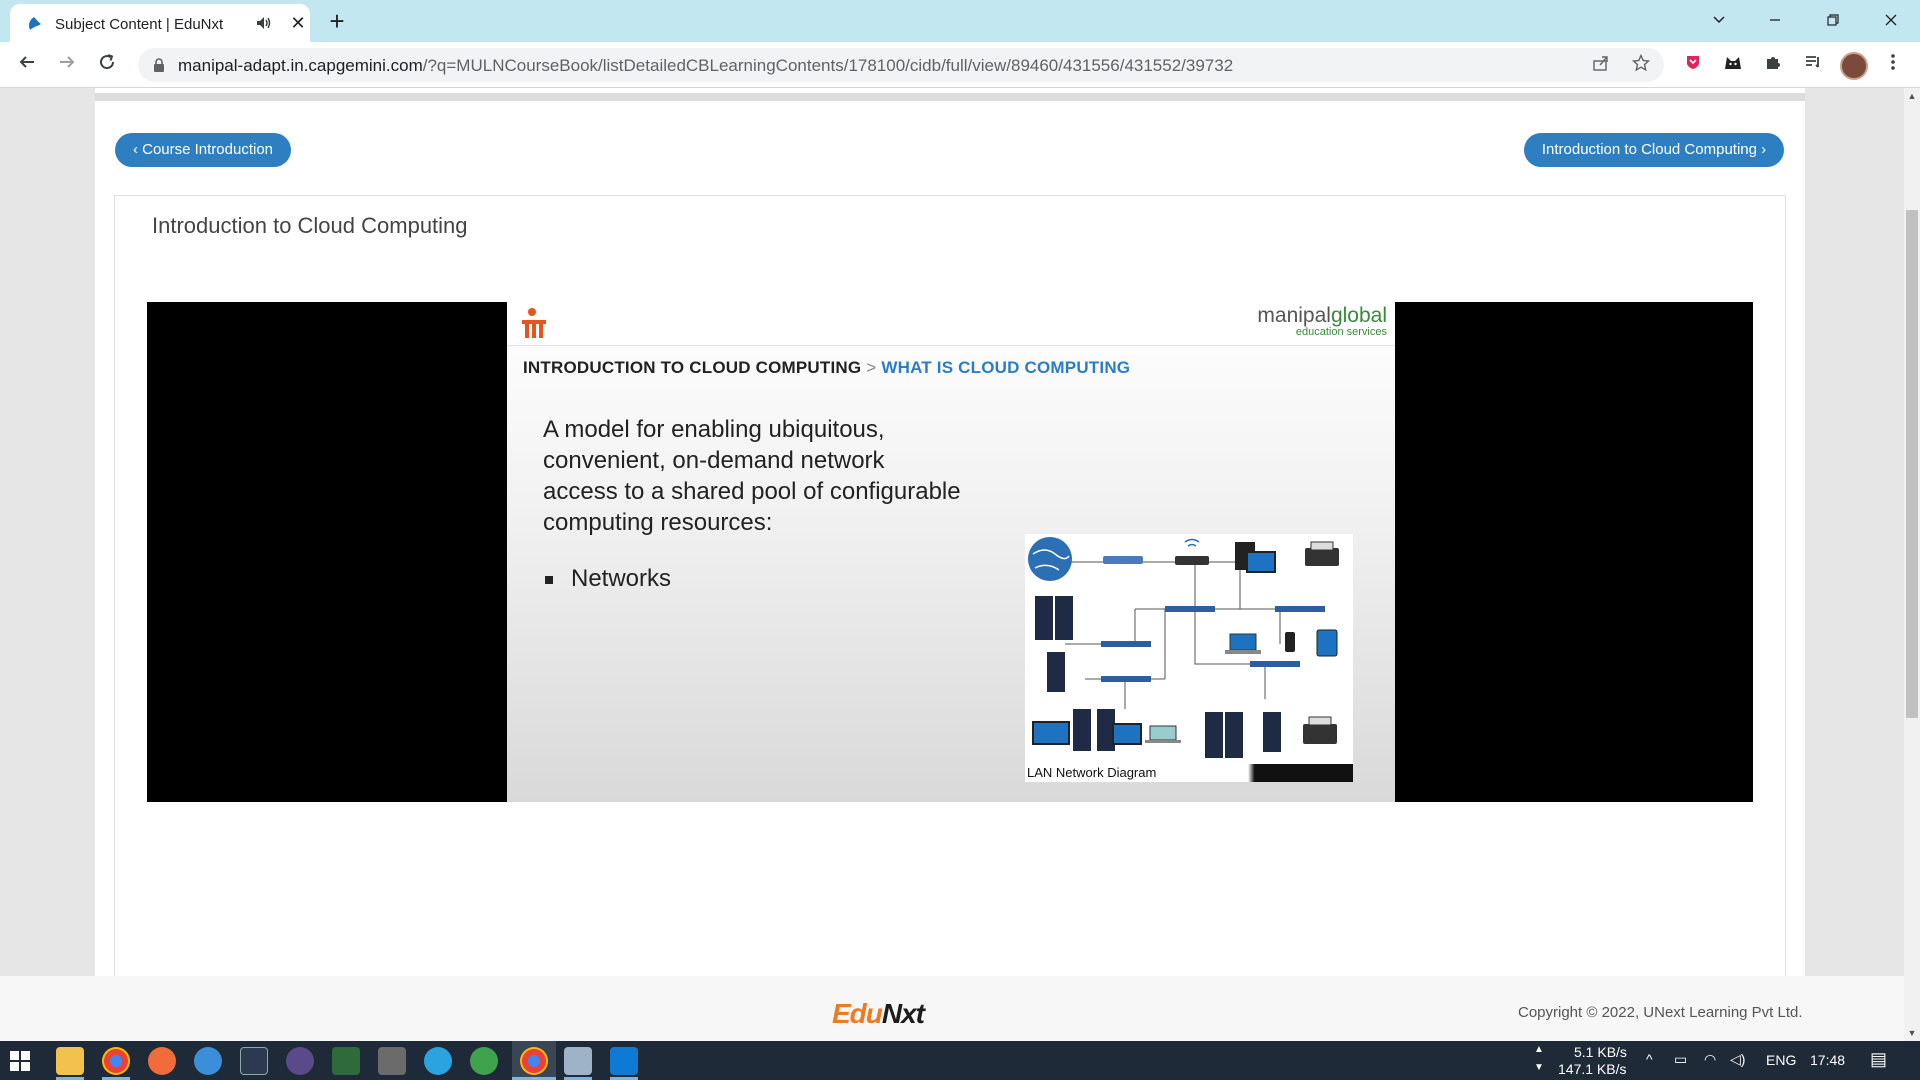 This screenshot has height=1080, width=1920. What do you see at coordinates (1294, 315) in the screenshot?
I see `brand-main: manipal` at bounding box center [1294, 315].